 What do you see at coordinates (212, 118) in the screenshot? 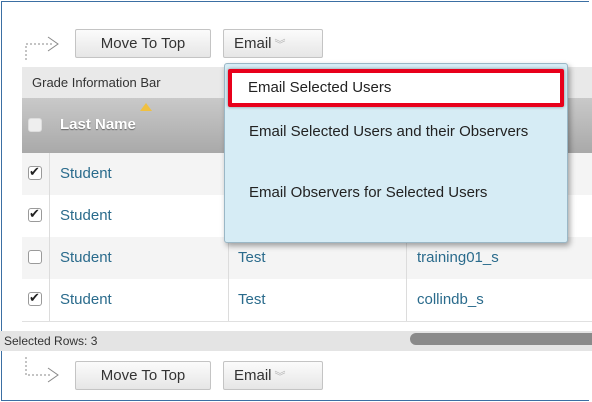
I see `column-options-icon: ⌄` at bounding box center [212, 118].